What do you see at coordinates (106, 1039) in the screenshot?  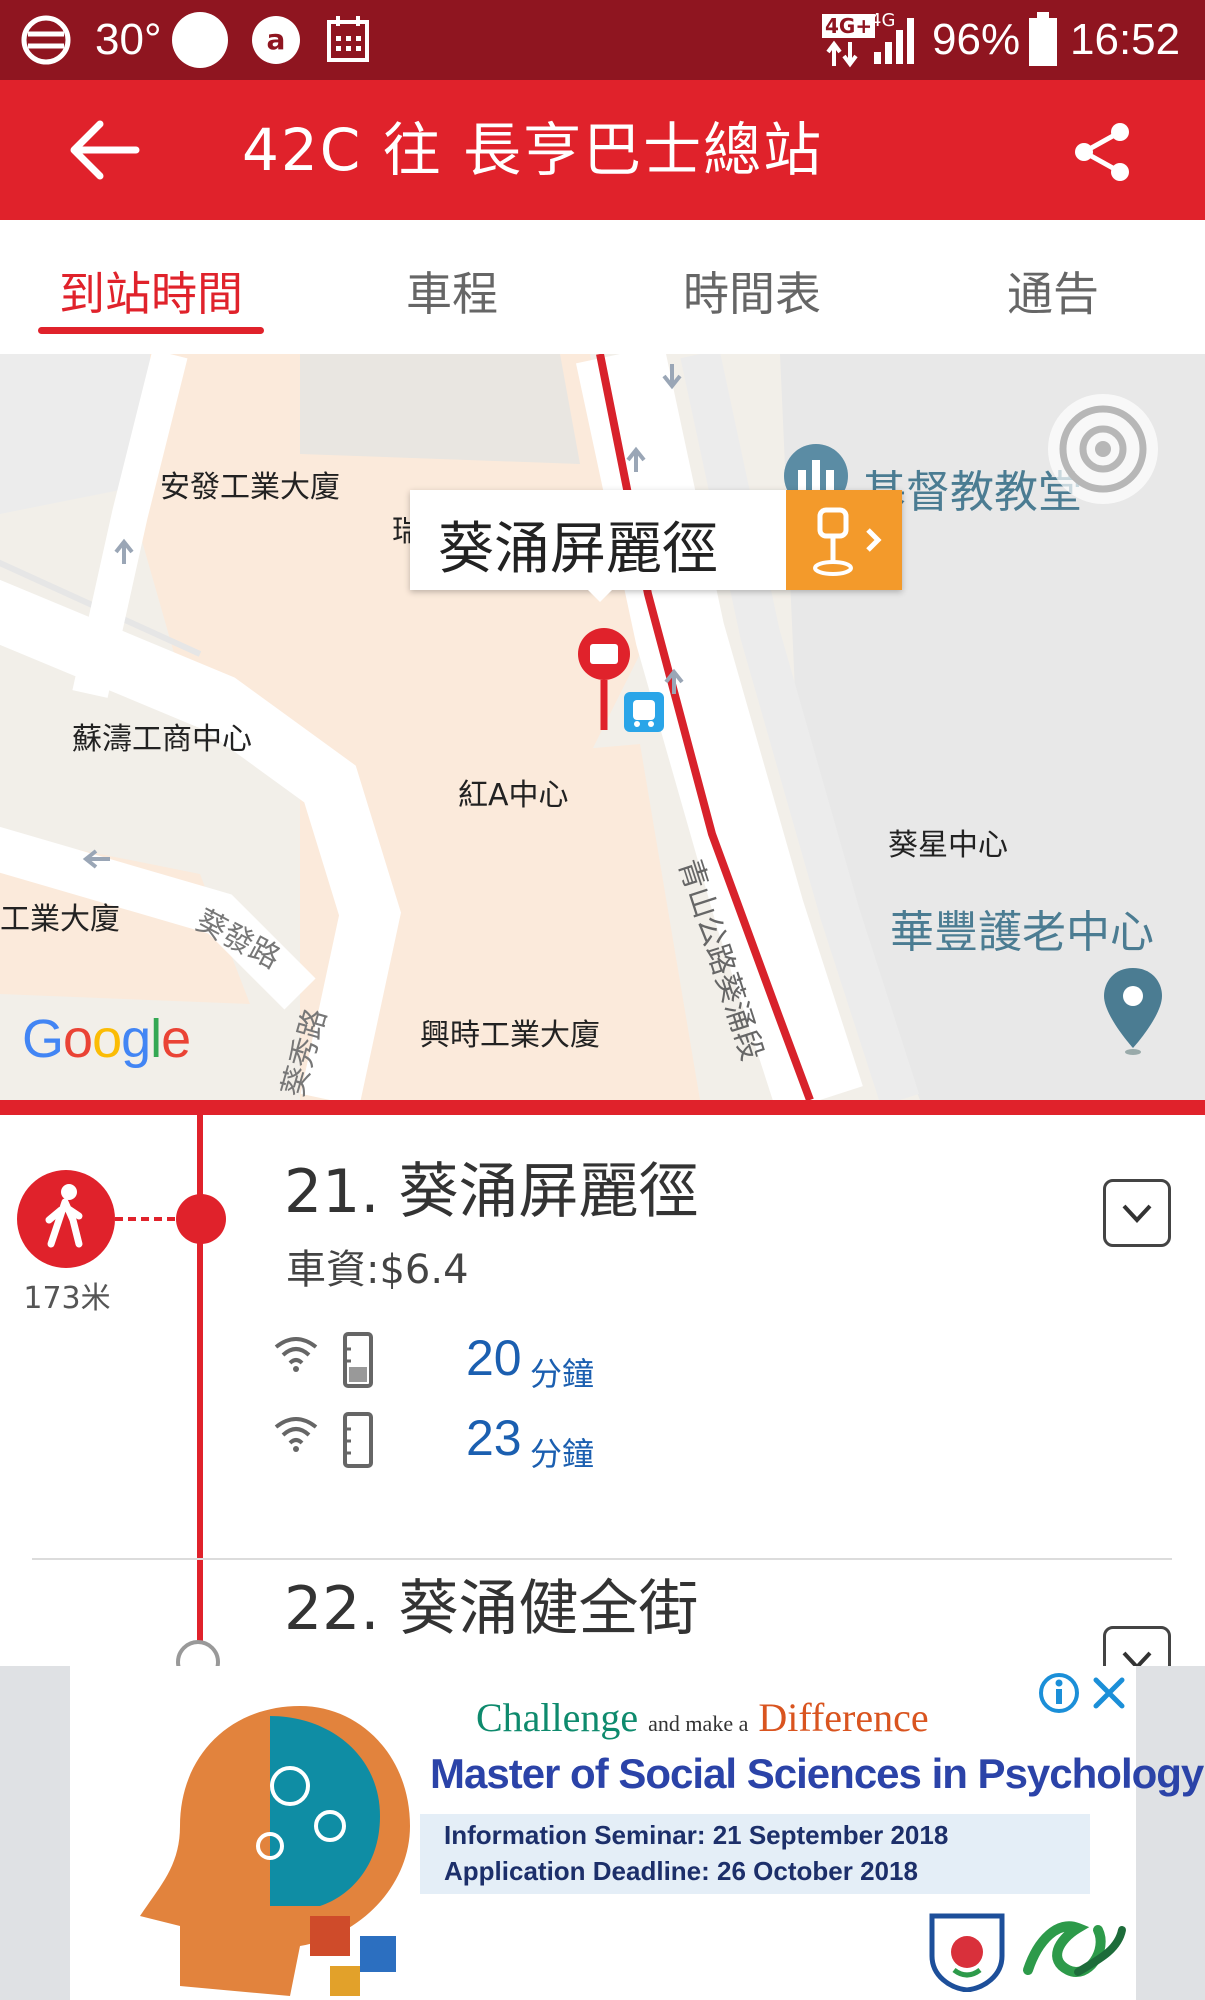 I see `google-logo: Google` at bounding box center [106, 1039].